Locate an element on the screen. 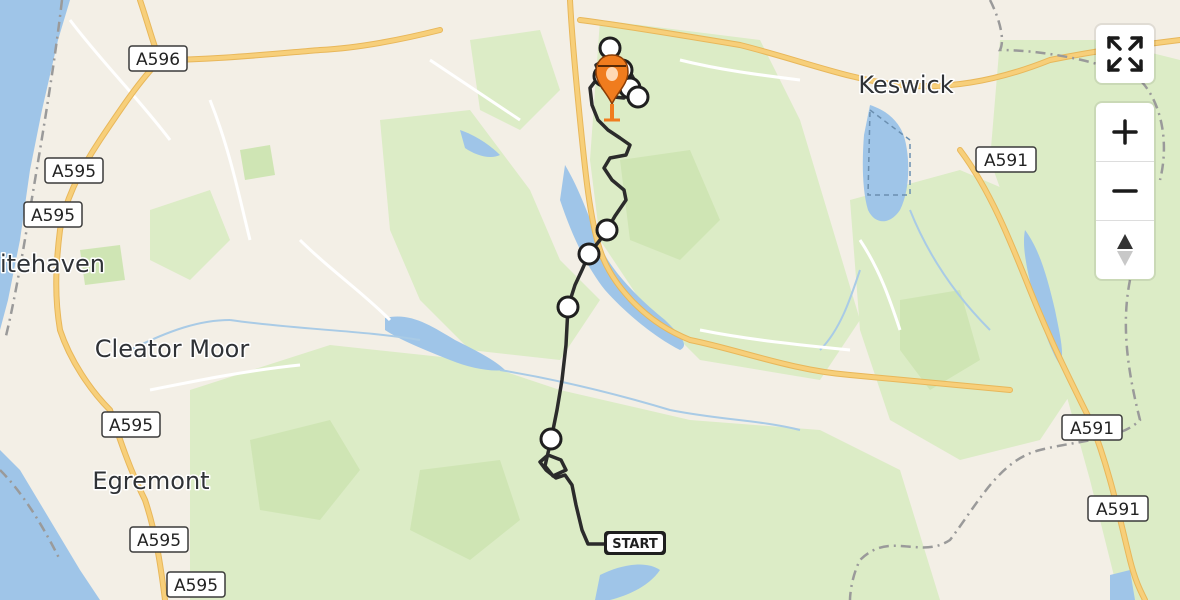  zoom-controls is located at coordinates (1125, 191).